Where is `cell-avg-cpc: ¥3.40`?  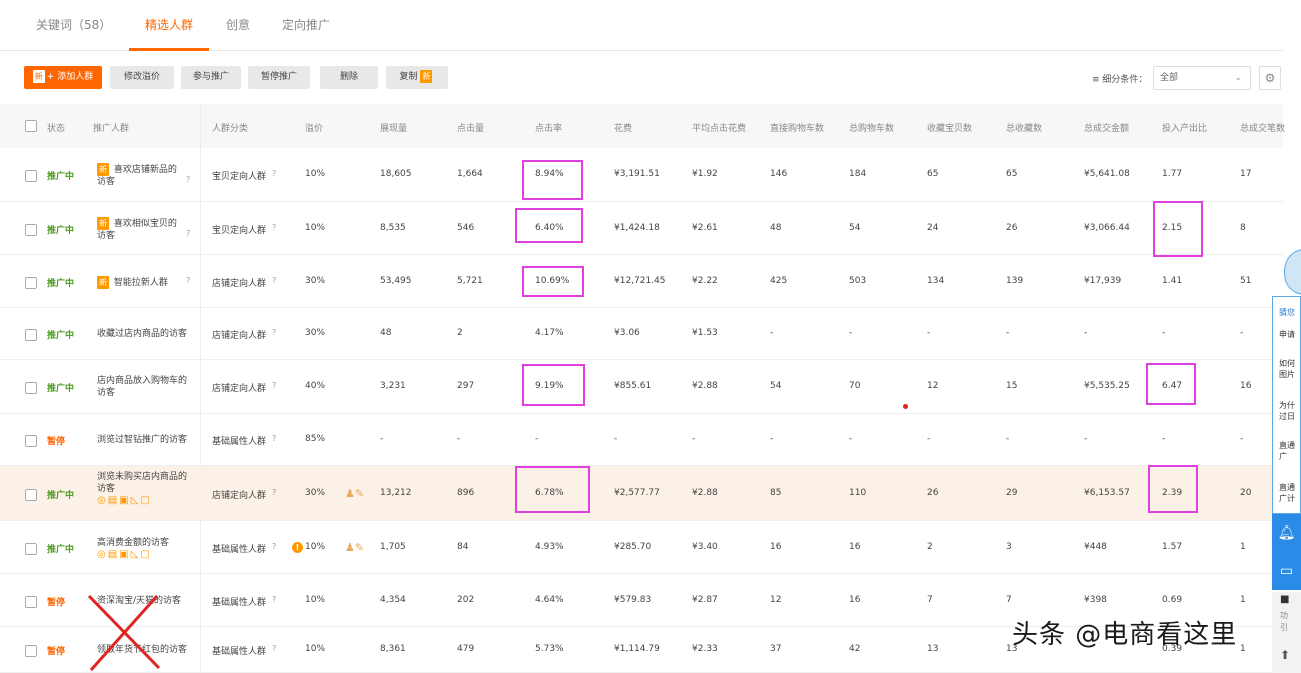
cell-avg-cpc: ¥3.40 is located at coordinates (705, 547).